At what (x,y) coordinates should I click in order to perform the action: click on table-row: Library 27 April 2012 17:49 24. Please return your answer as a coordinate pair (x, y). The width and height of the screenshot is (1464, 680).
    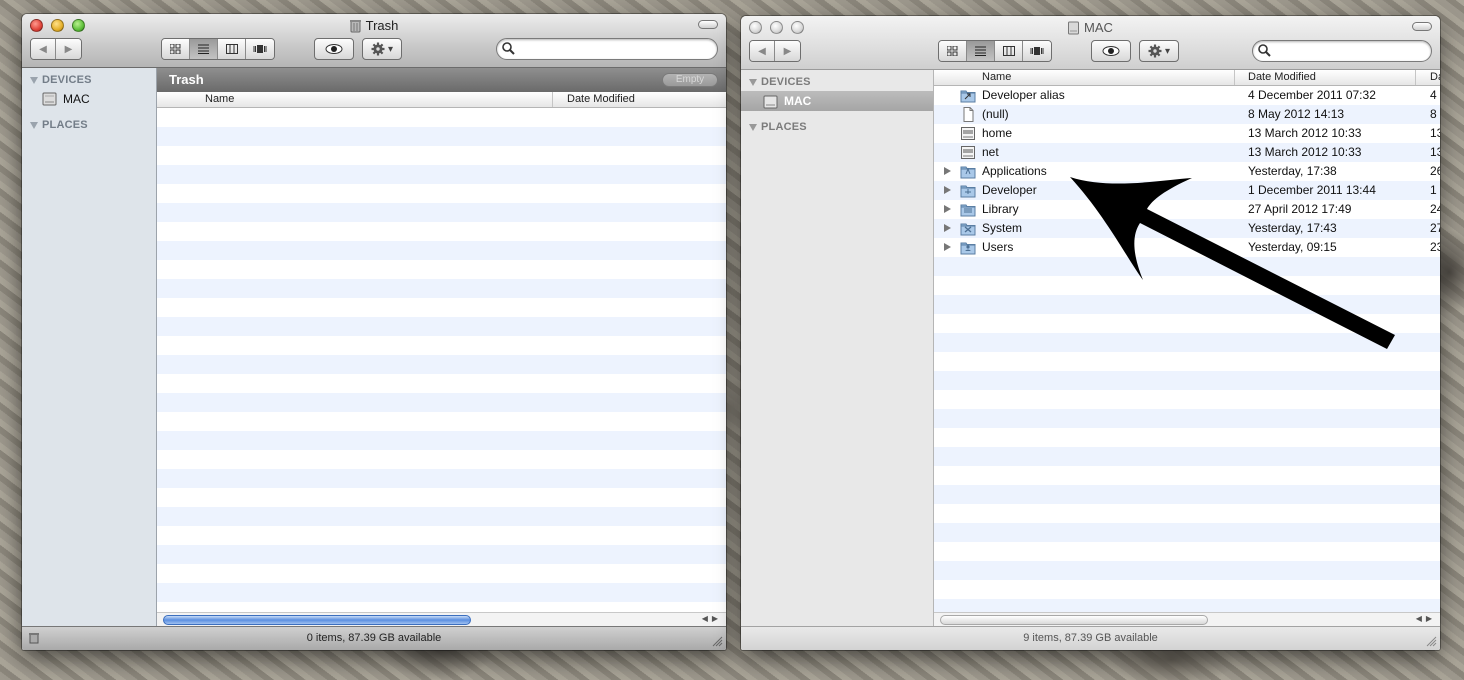
    Looking at the image, I should click on (1187, 209).